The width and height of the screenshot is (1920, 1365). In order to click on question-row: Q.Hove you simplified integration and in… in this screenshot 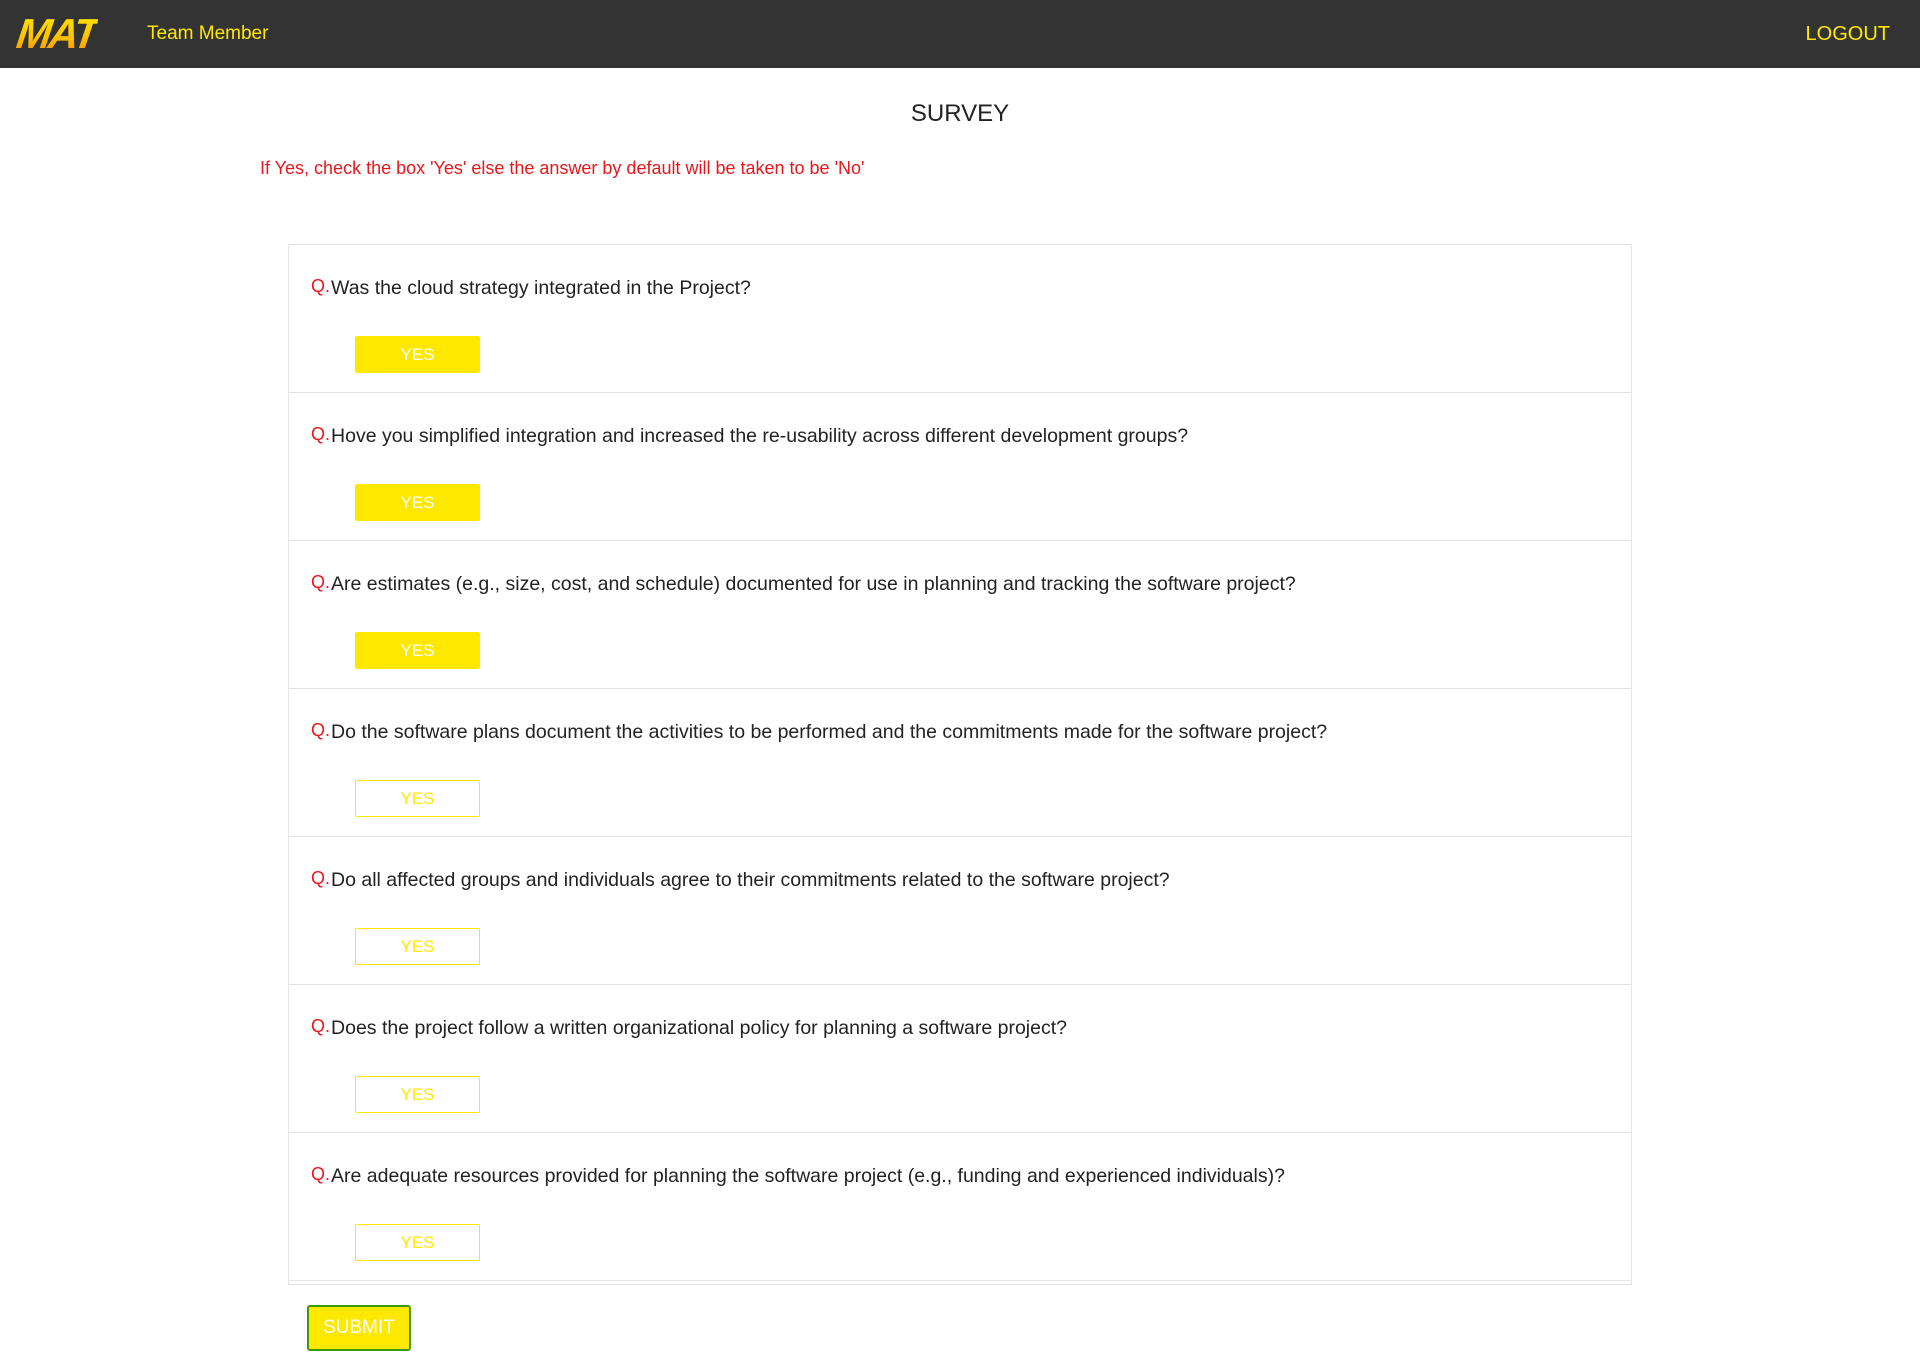, I will do `click(960, 467)`.